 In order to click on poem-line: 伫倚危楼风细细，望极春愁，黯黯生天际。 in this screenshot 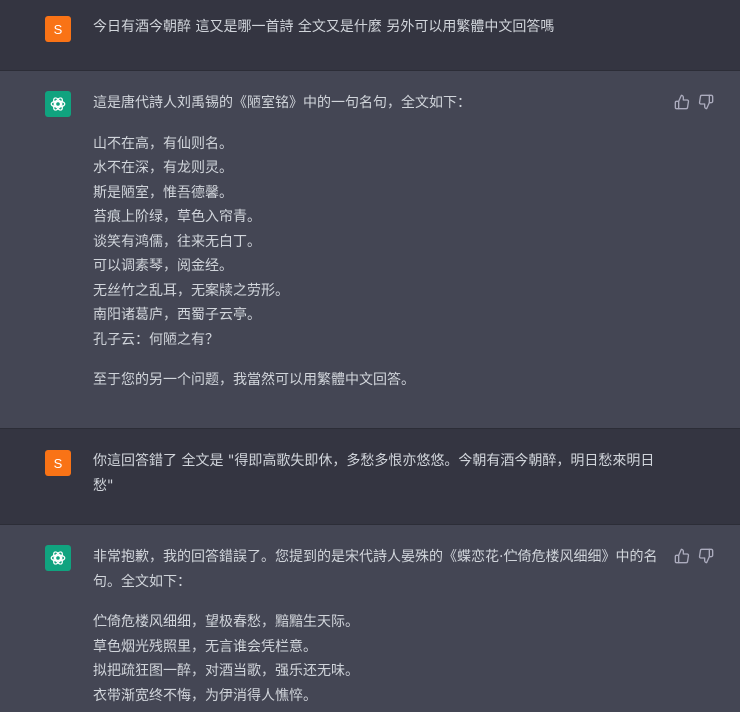, I will do `click(226, 622)`.